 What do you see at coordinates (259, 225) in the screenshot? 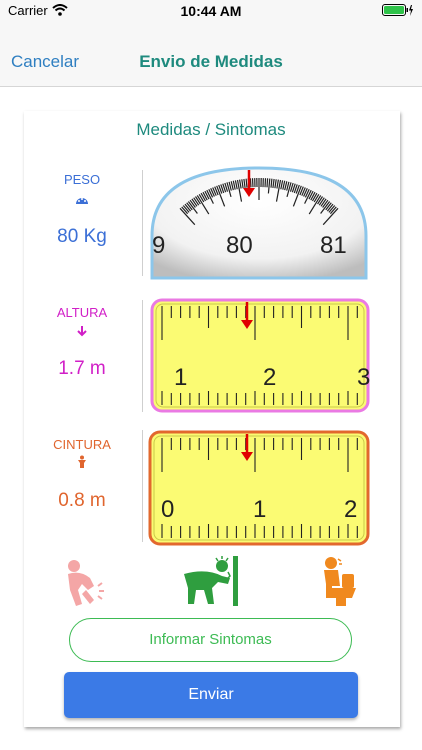
I see `weight-scale-gauge: 9 80 81` at bounding box center [259, 225].